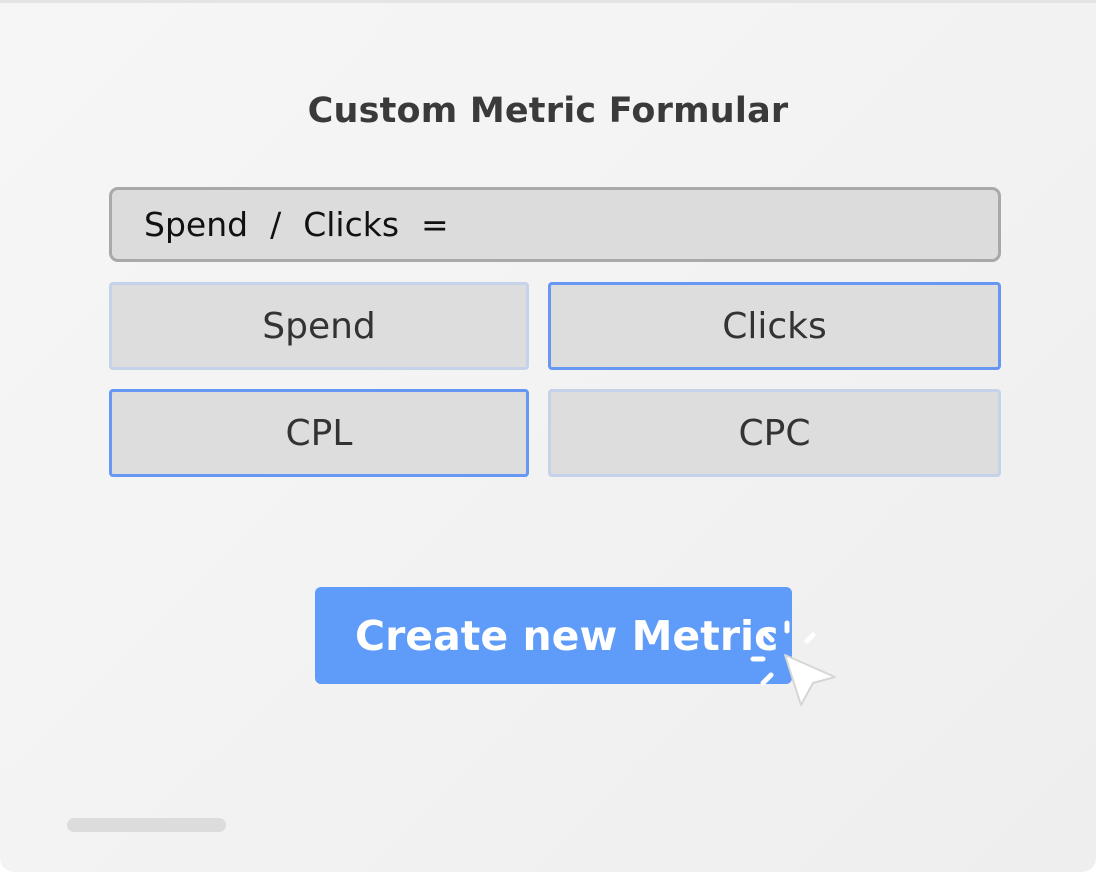 The width and height of the screenshot is (1096, 872). What do you see at coordinates (351, 224) in the screenshot?
I see `formula-operand-clicks: Clicks` at bounding box center [351, 224].